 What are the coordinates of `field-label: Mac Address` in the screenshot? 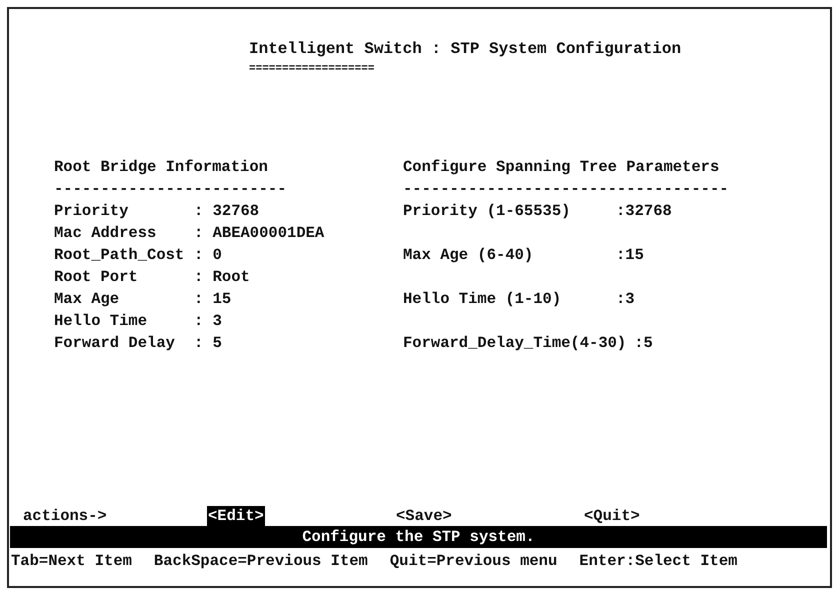 It's located at (106, 233).